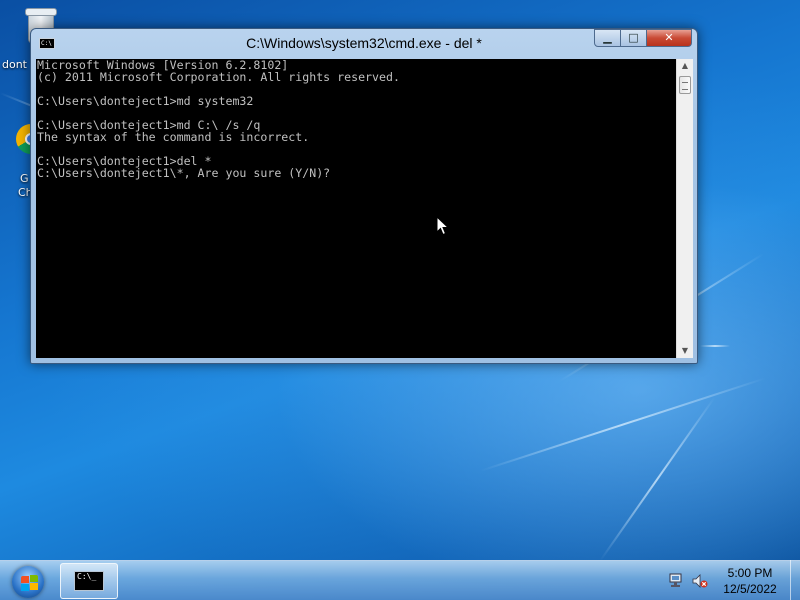  What do you see at coordinates (41, 12) in the screenshot?
I see `recycle-bin-lid` at bounding box center [41, 12].